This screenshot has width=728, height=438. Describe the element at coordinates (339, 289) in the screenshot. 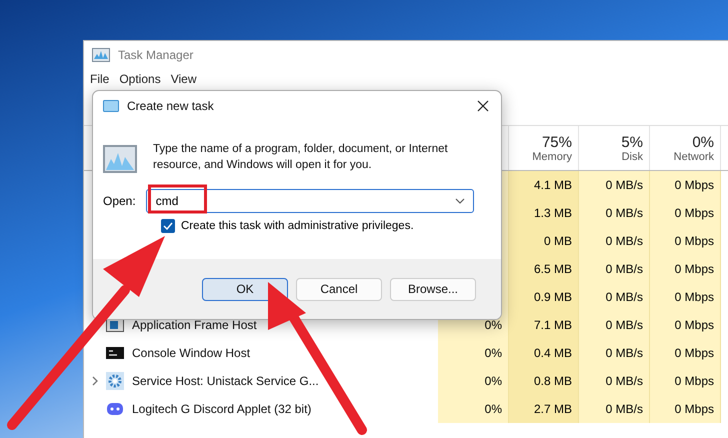

I see `cancel-button: Cancel` at that location.